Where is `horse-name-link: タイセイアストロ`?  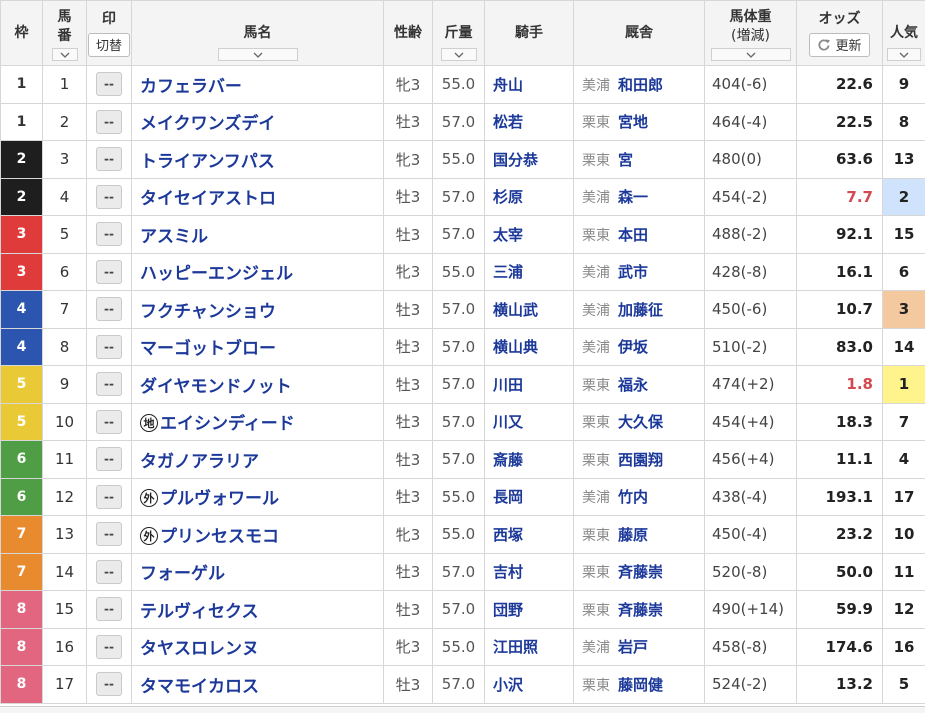 horse-name-link: タイセイアストロ is located at coordinates (208, 199).